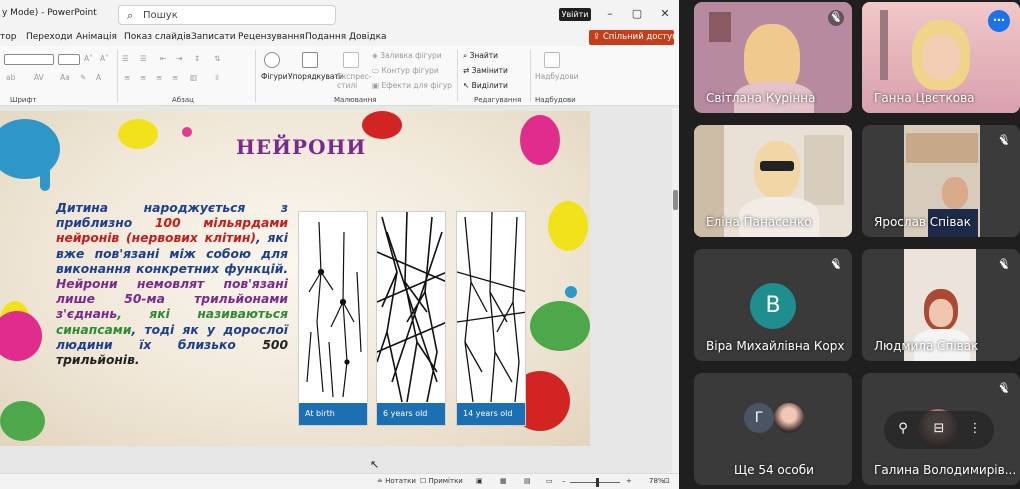 This screenshot has width=1020, height=489. I want to click on panel-caption: At birth, so click(333, 414).